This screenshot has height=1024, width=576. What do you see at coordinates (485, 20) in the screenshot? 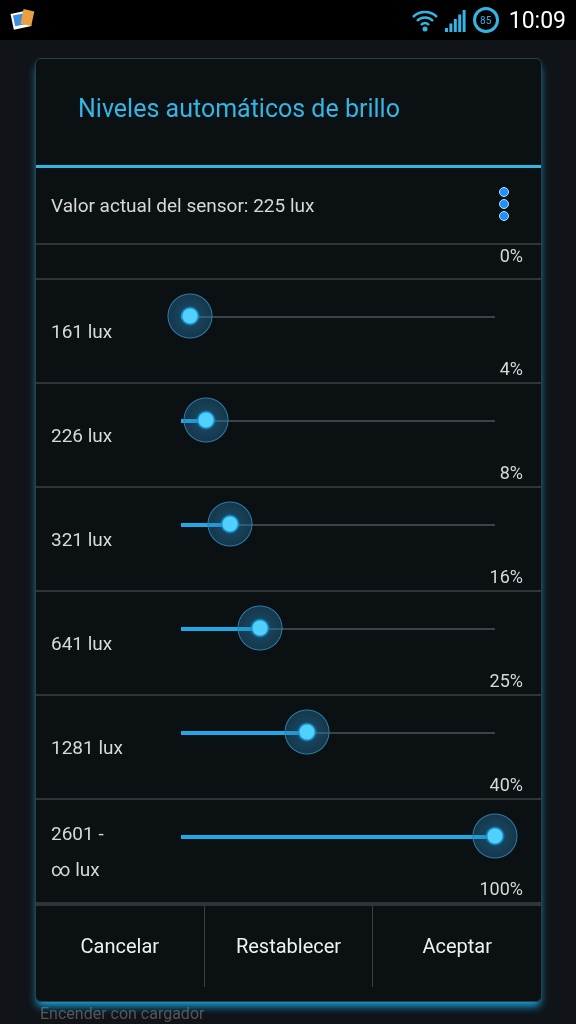
I see `battery-indicator: 85` at bounding box center [485, 20].